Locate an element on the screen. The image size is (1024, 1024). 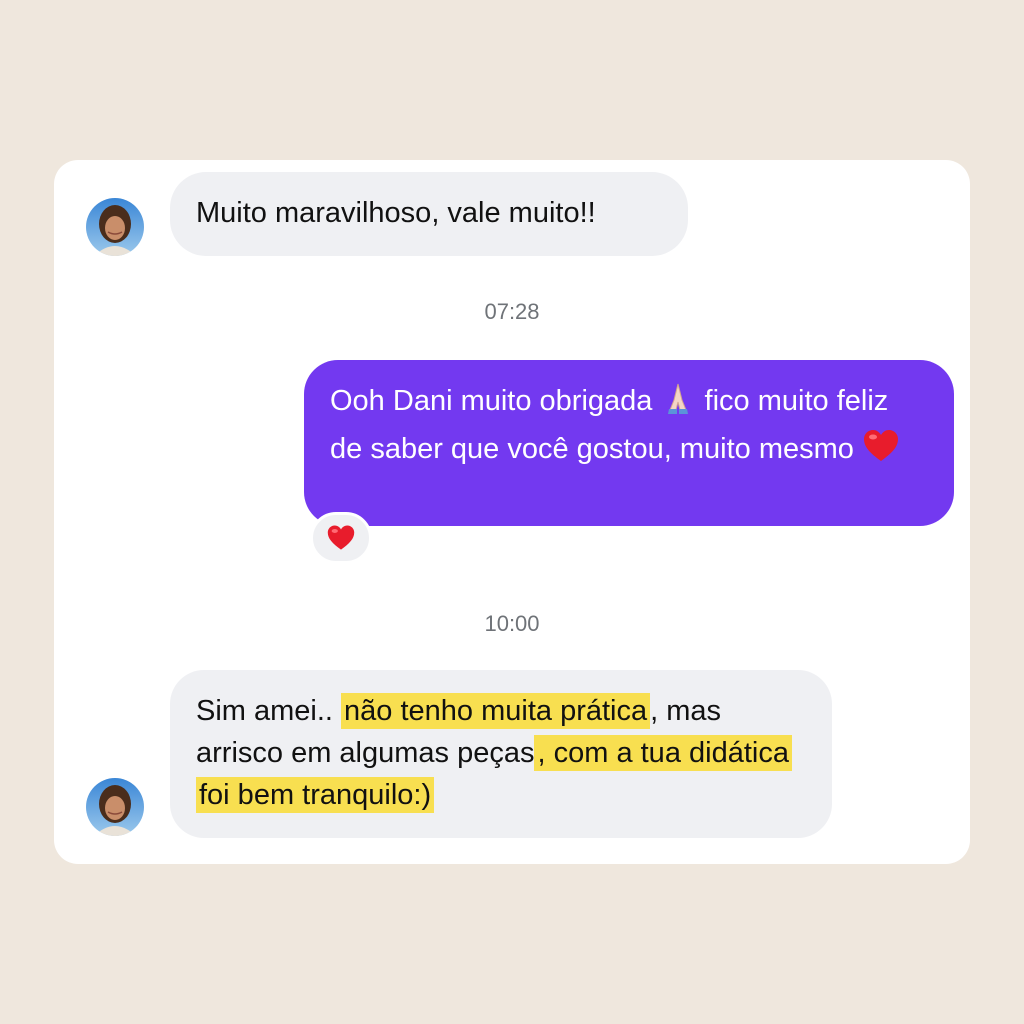
message-text: Muito maravilhoso, vale muito!! is located at coordinates (396, 213).